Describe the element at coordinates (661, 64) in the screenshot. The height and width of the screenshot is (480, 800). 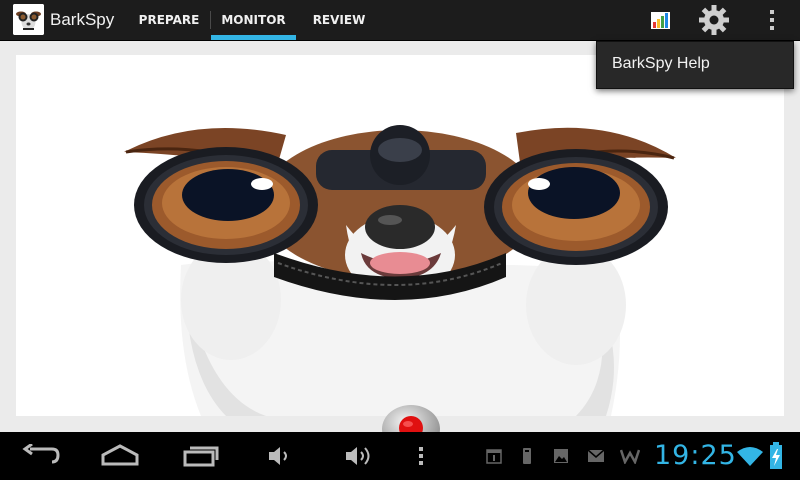
I see `menu-item-help: BarkSpy Help` at that location.